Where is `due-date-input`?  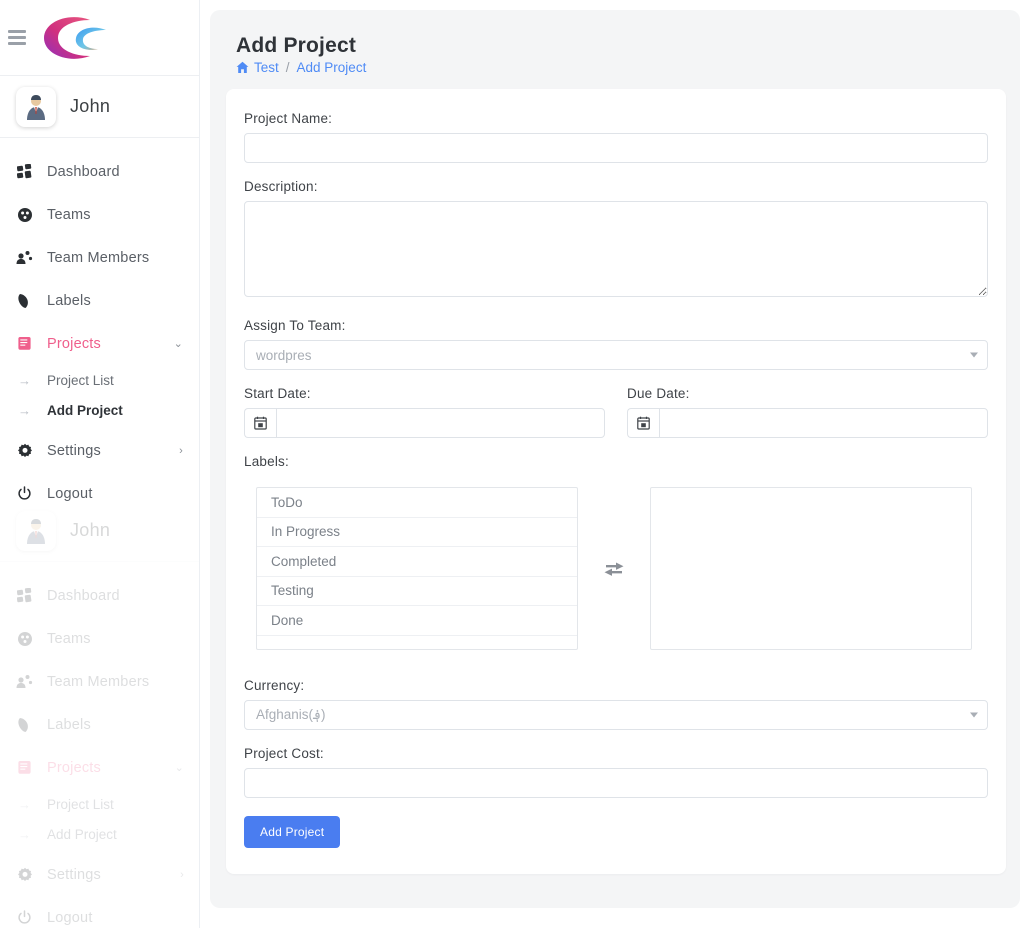
due-date-input is located at coordinates (823, 423).